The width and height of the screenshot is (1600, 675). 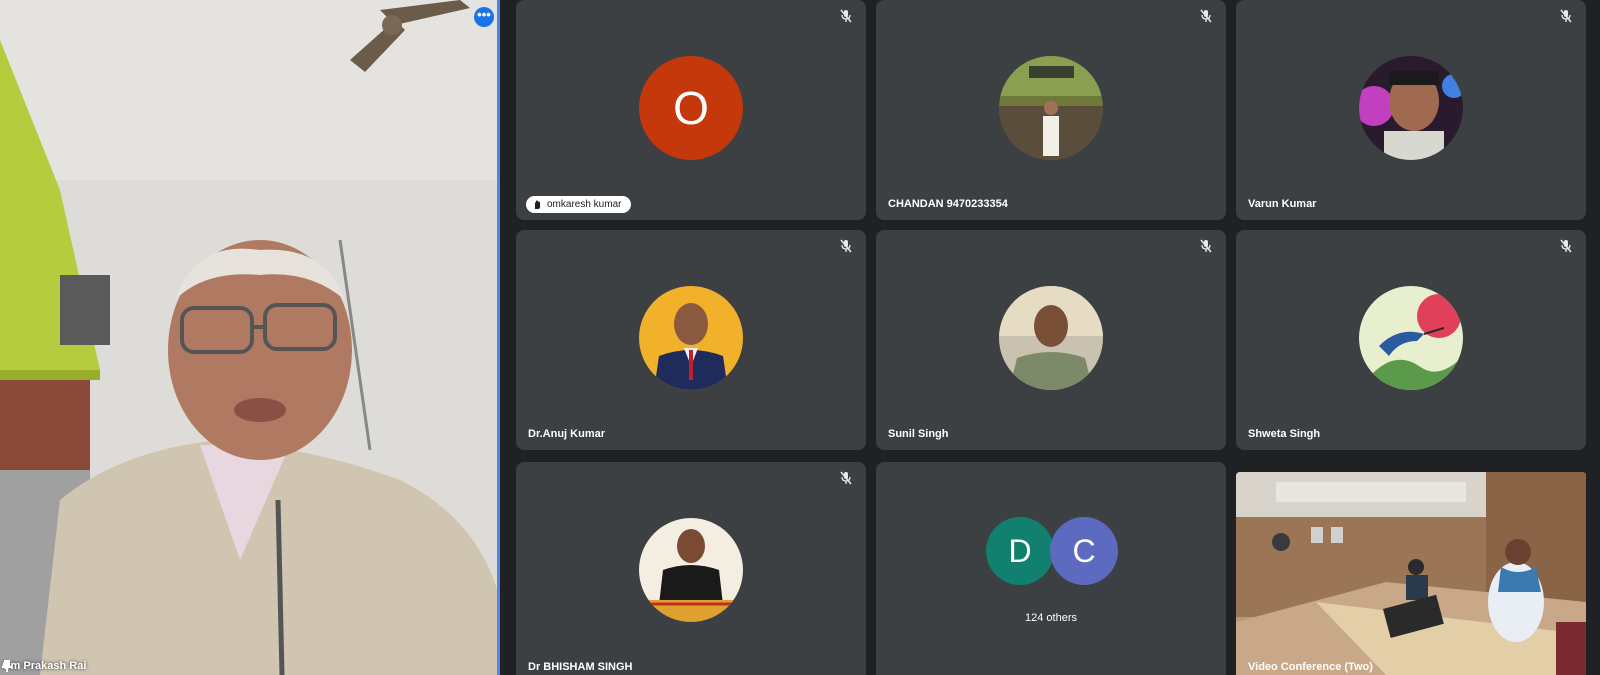 I want to click on others-avatar-d: D, so click(x=1020, y=551).